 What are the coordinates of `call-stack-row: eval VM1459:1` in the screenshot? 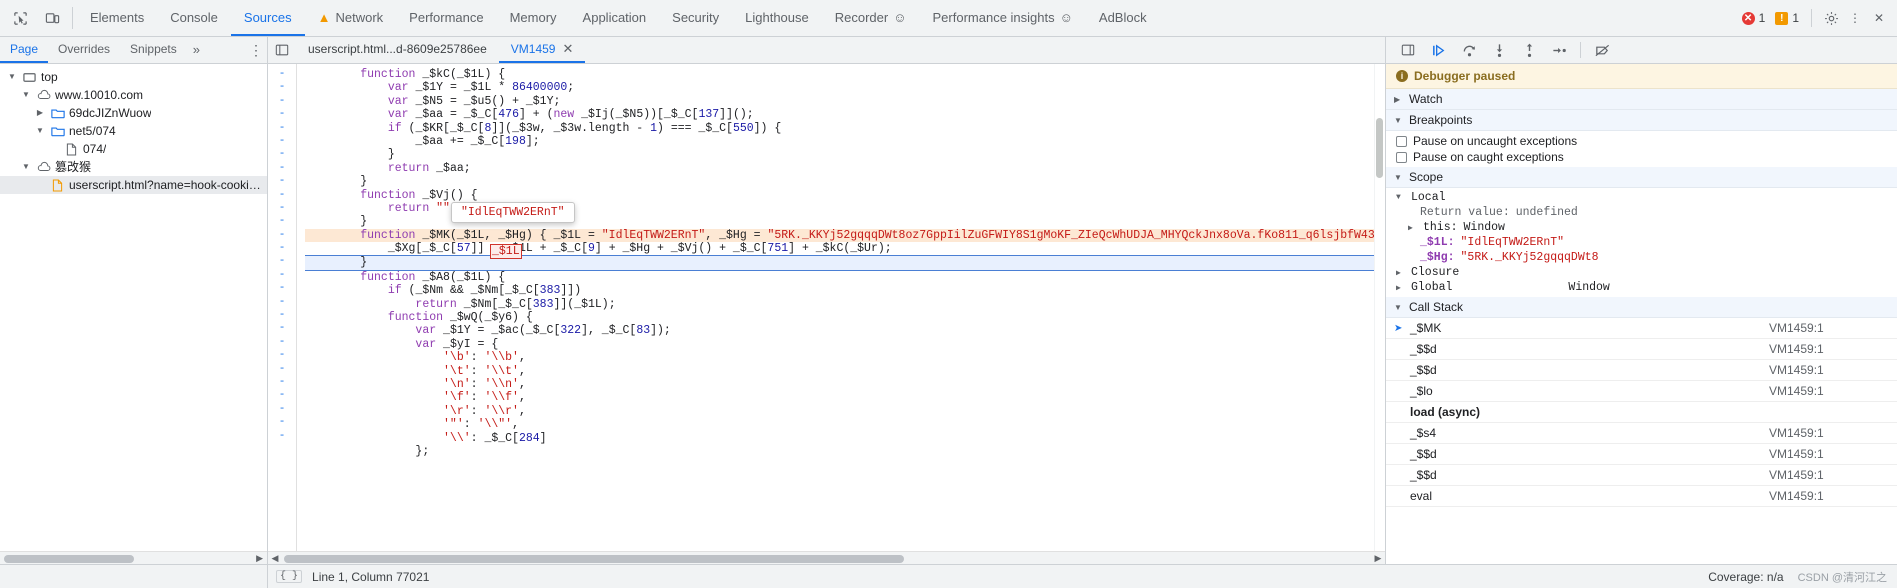 It's located at (1641, 496).